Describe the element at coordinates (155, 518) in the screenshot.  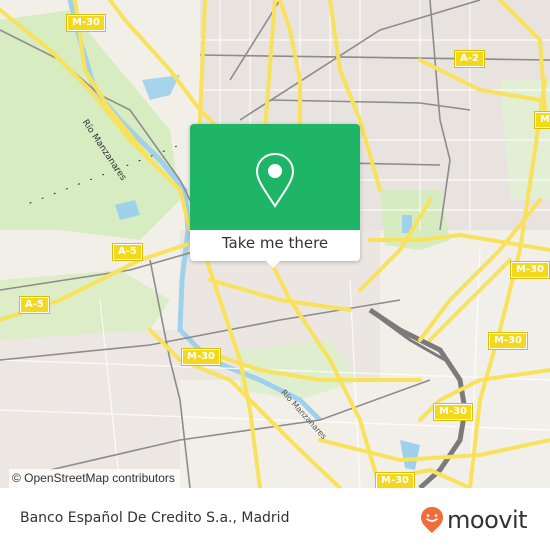
I see `place-name: Banco Español De Credito S.a., Madrid` at that location.